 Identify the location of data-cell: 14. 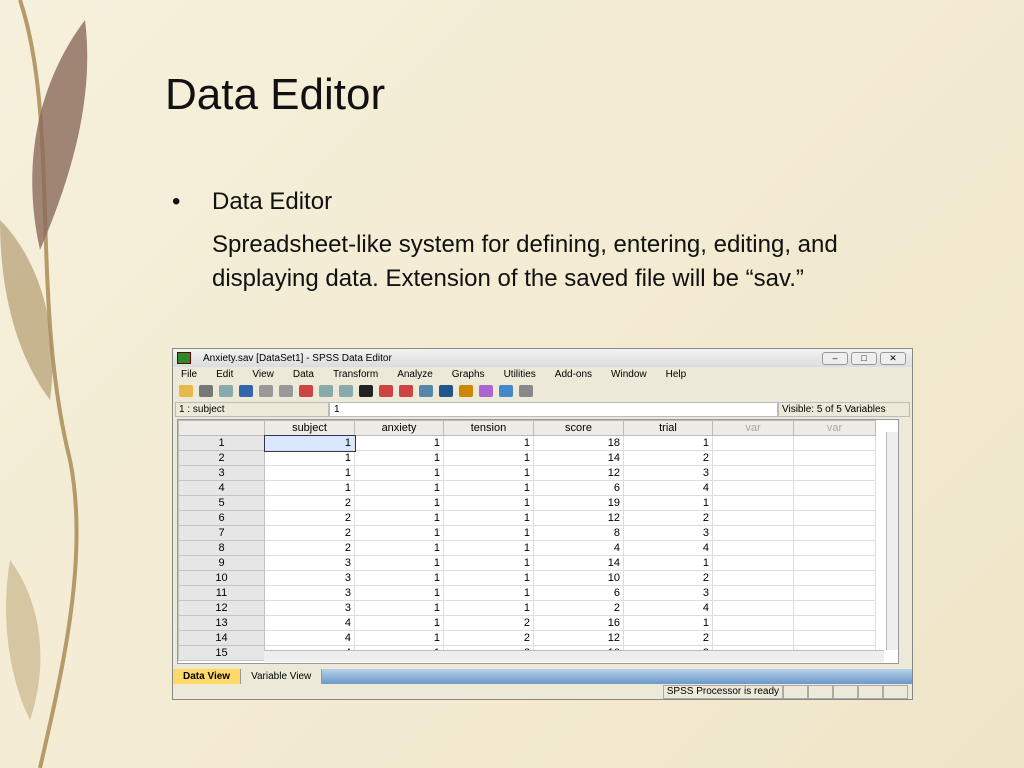
(578, 458).